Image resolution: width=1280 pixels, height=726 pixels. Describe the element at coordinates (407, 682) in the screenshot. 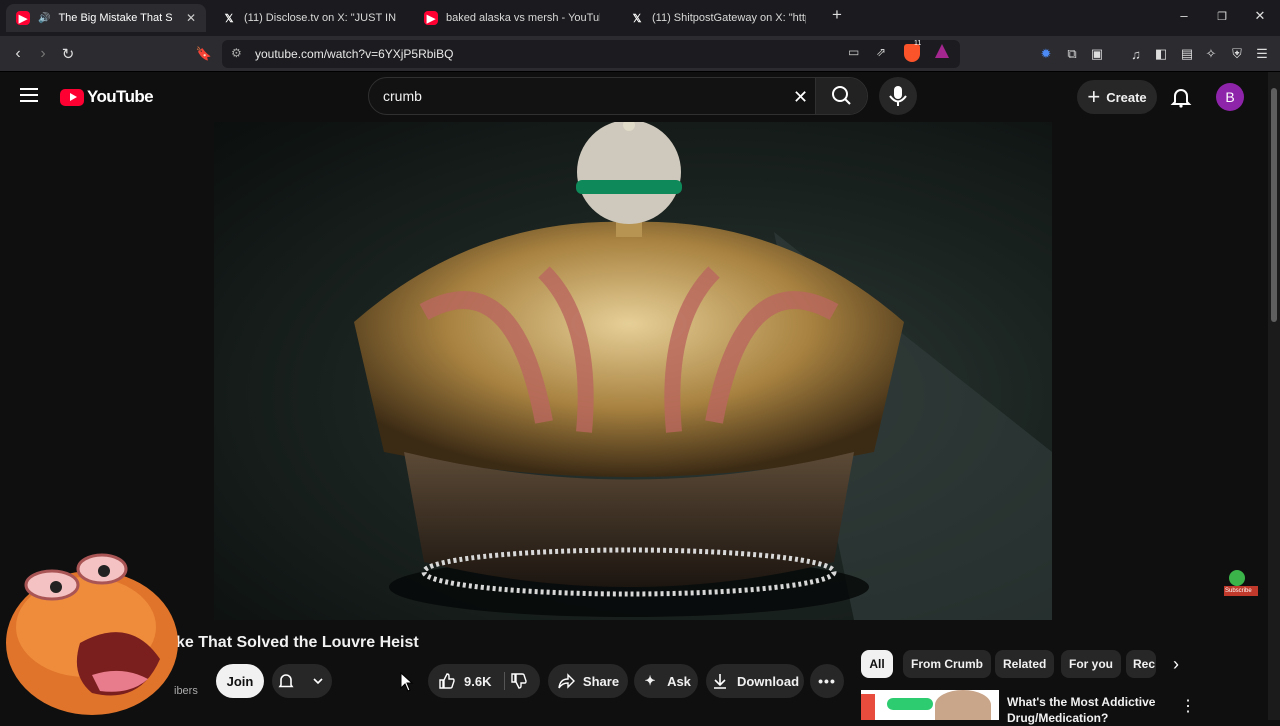

I see `mouse-cursor-icon` at that location.